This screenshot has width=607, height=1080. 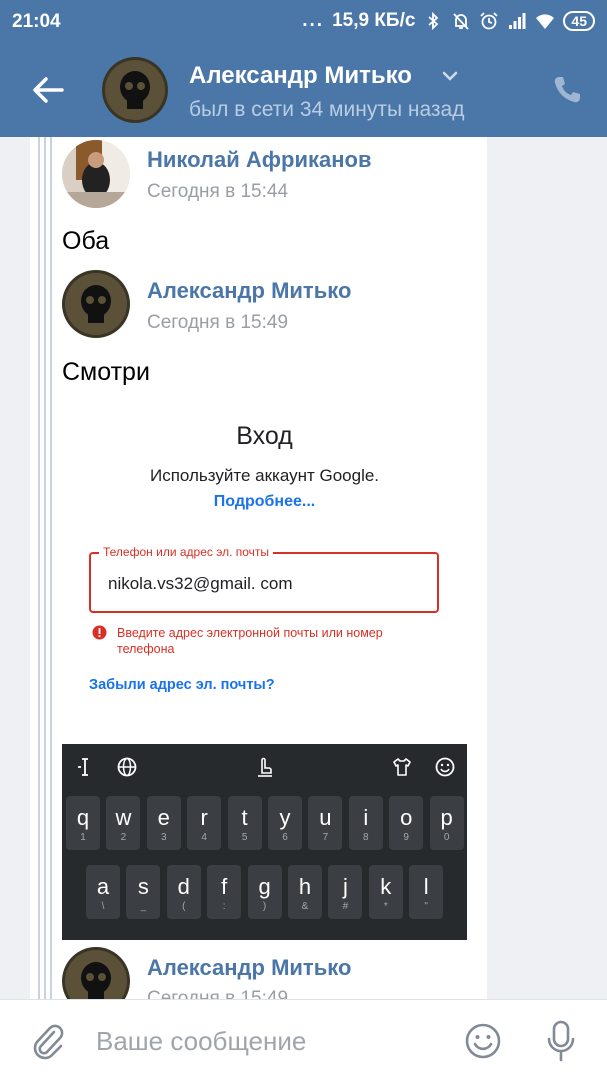 I want to click on key-letter: p, so click(x=446, y=817).